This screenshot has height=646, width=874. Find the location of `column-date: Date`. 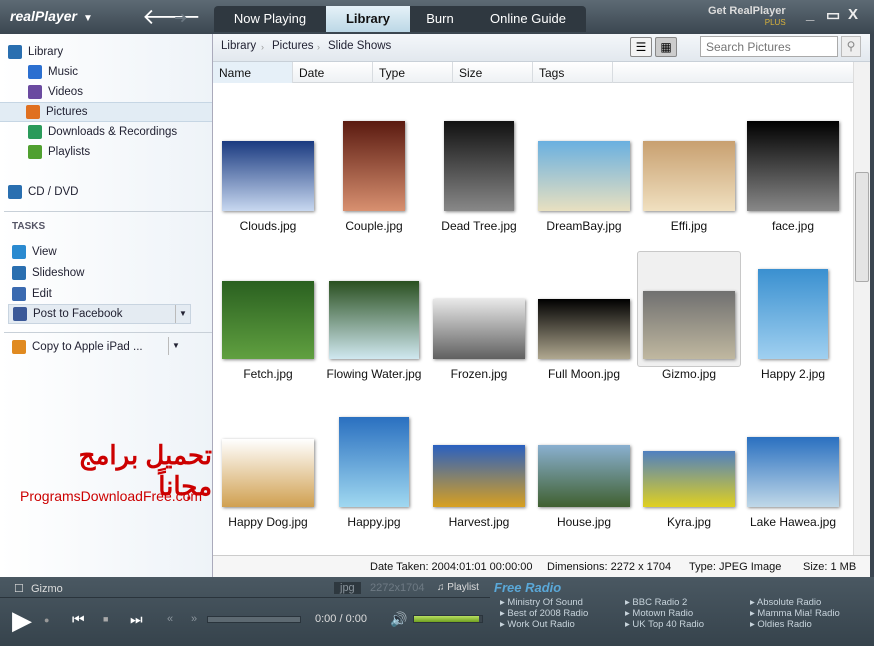

column-date: Date is located at coordinates (333, 72).